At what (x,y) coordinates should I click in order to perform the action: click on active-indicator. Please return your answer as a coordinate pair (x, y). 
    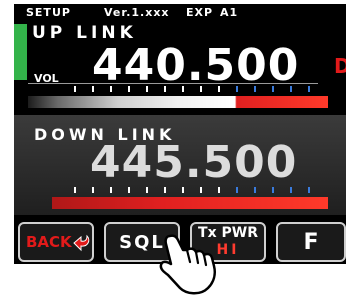
    Looking at the image, I should click on (20, 52).